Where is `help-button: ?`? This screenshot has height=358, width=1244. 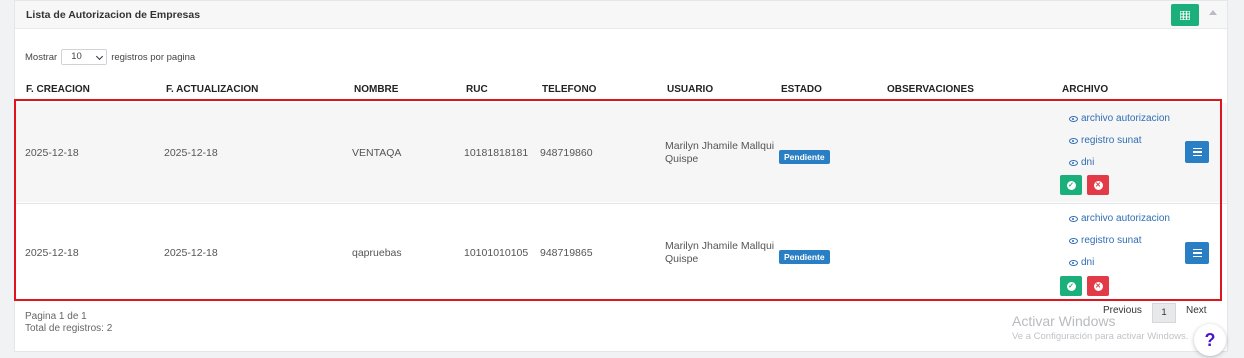
help-button: ? is located at coordinates (1210, 340).